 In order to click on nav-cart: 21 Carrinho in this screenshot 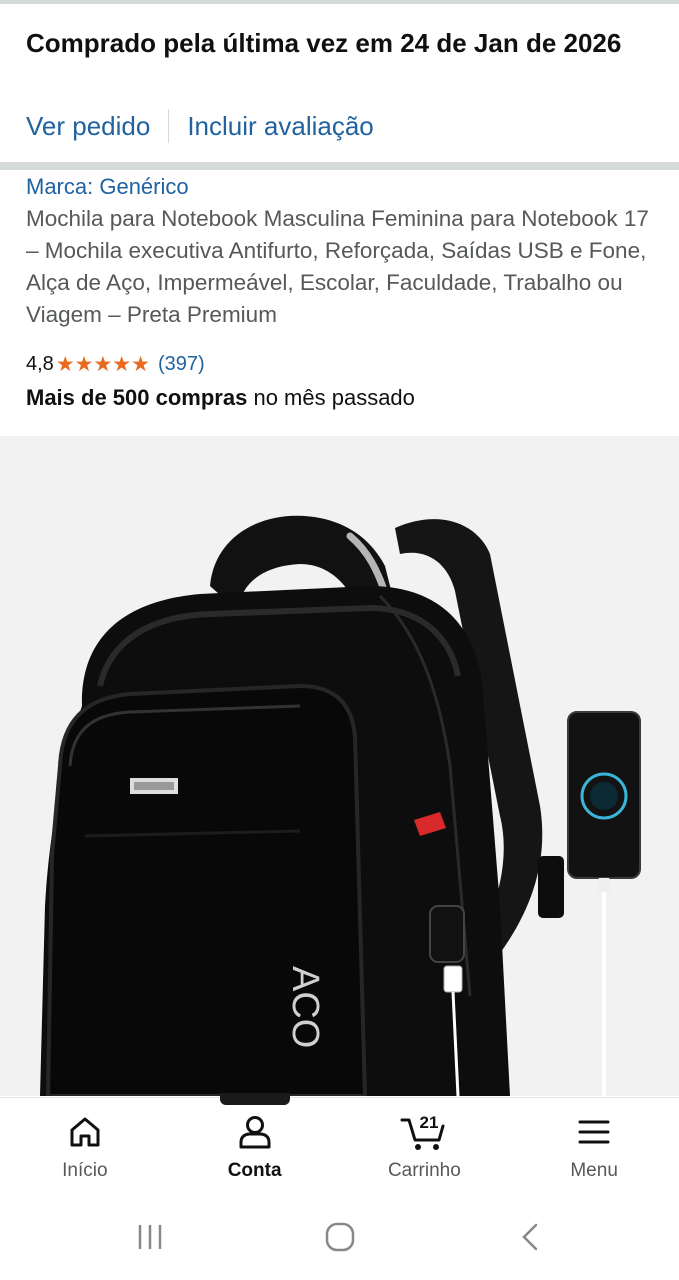, I will do `click(425, 1147)`.